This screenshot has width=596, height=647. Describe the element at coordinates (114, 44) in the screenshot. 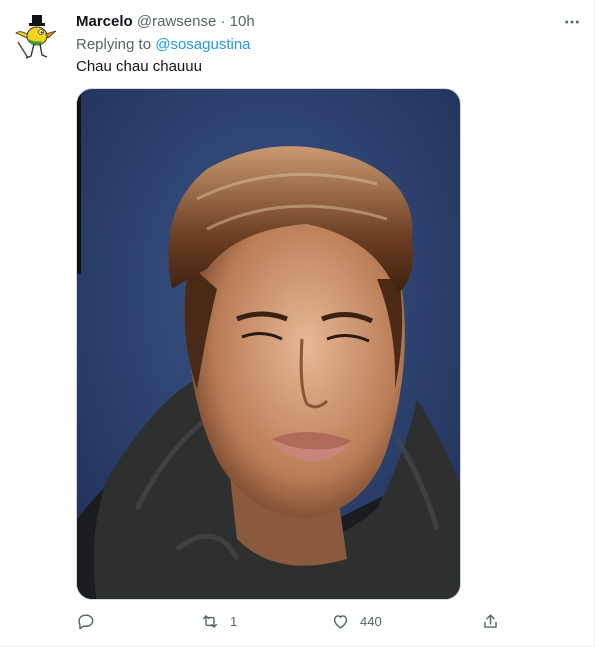

I see `replying-prefix: Replying to` at that location.